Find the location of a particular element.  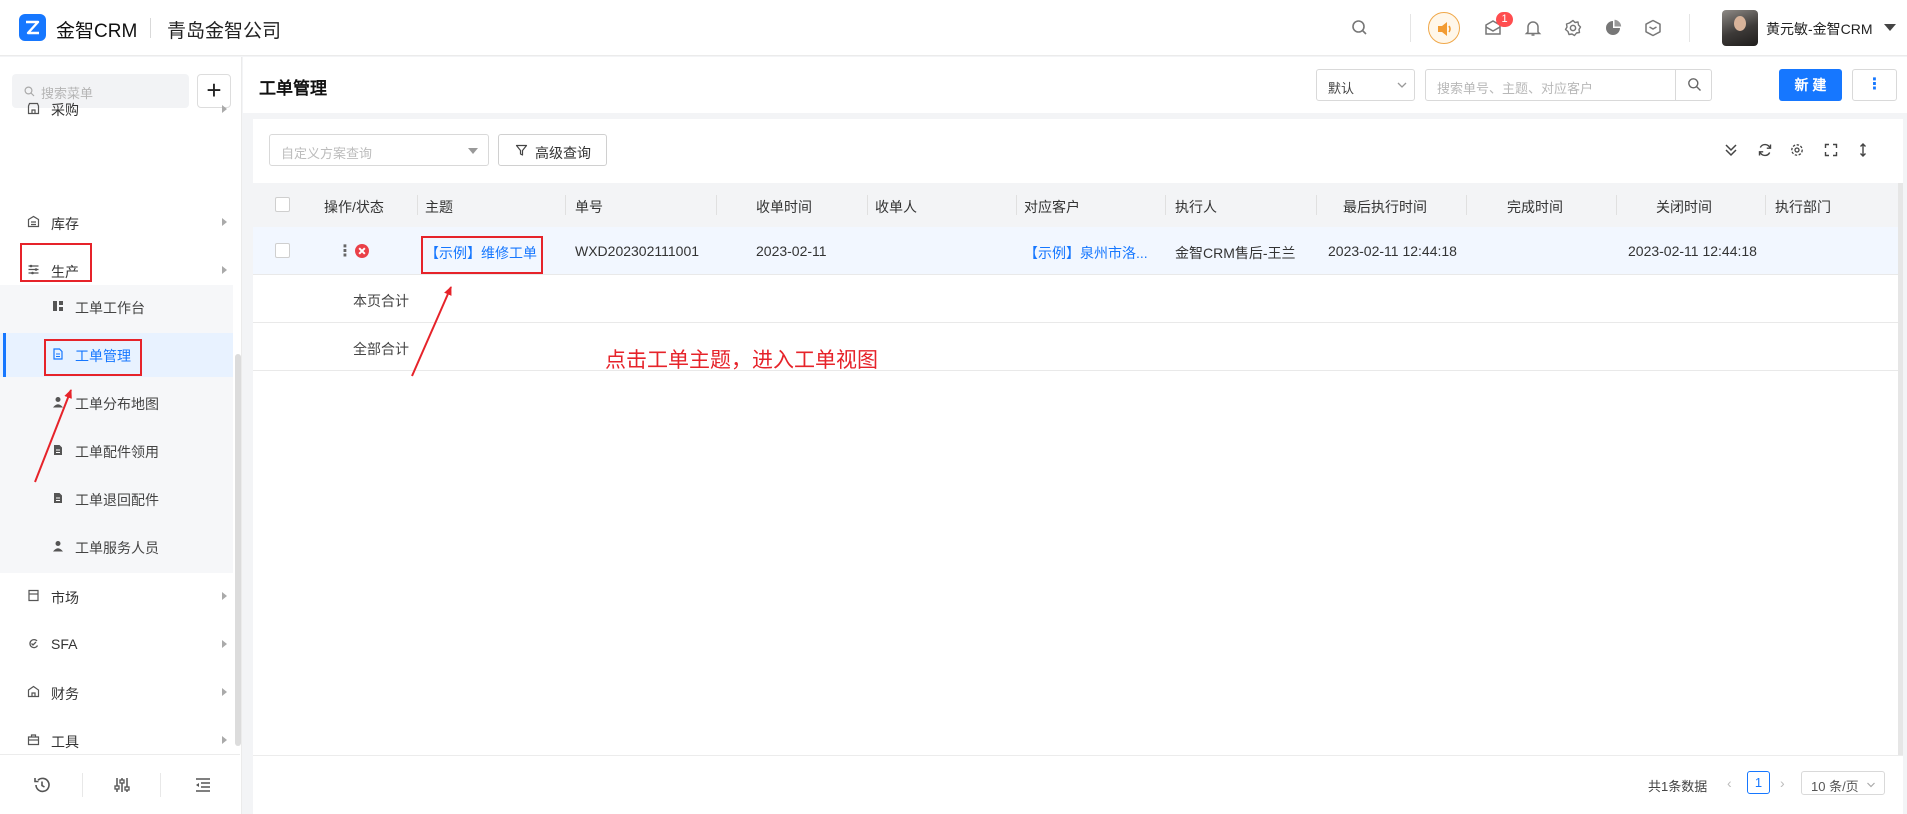

cube-icon is located at coordinates (1653, 28).